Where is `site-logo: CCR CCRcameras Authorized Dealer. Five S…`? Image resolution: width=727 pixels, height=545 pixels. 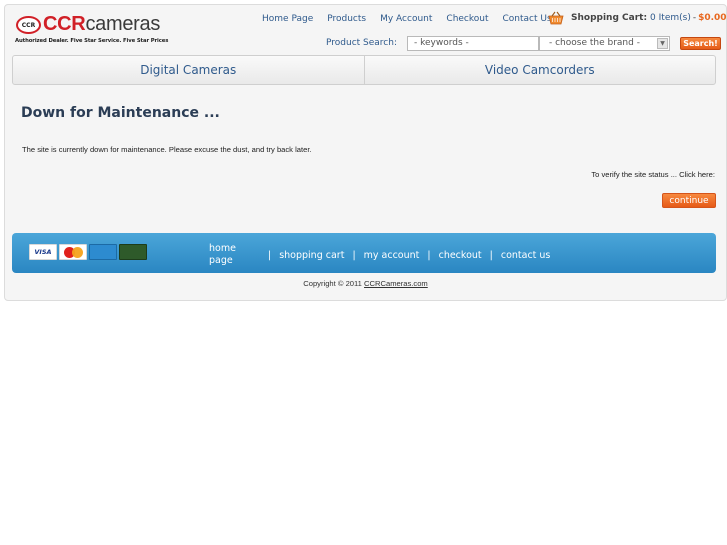
site-logo: CCR CCRcameras Authorized Dealer. Five S… is located at coordinates (94, 33).